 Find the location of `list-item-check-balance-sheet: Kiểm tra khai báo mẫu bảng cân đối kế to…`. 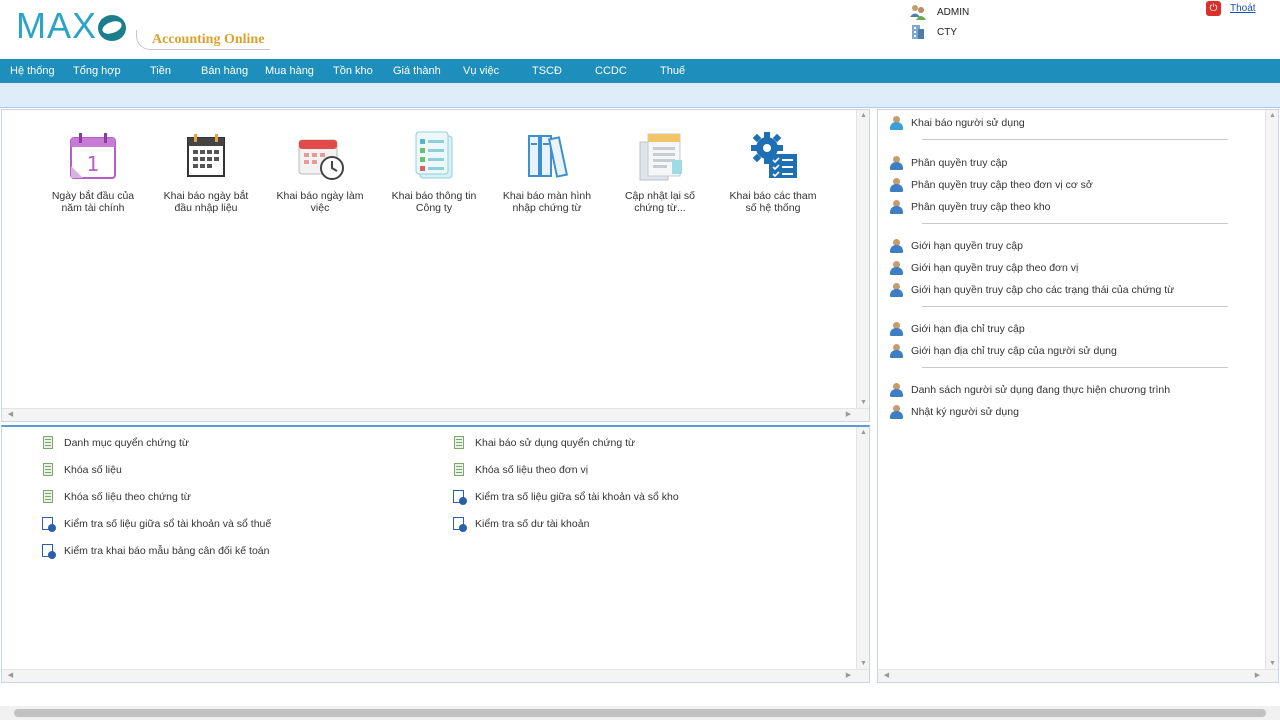

list-item-check-balance-sheet: Kiểm tra khai báo mẫu bảng cân đối kế to… is located at coordinates (155, 551).